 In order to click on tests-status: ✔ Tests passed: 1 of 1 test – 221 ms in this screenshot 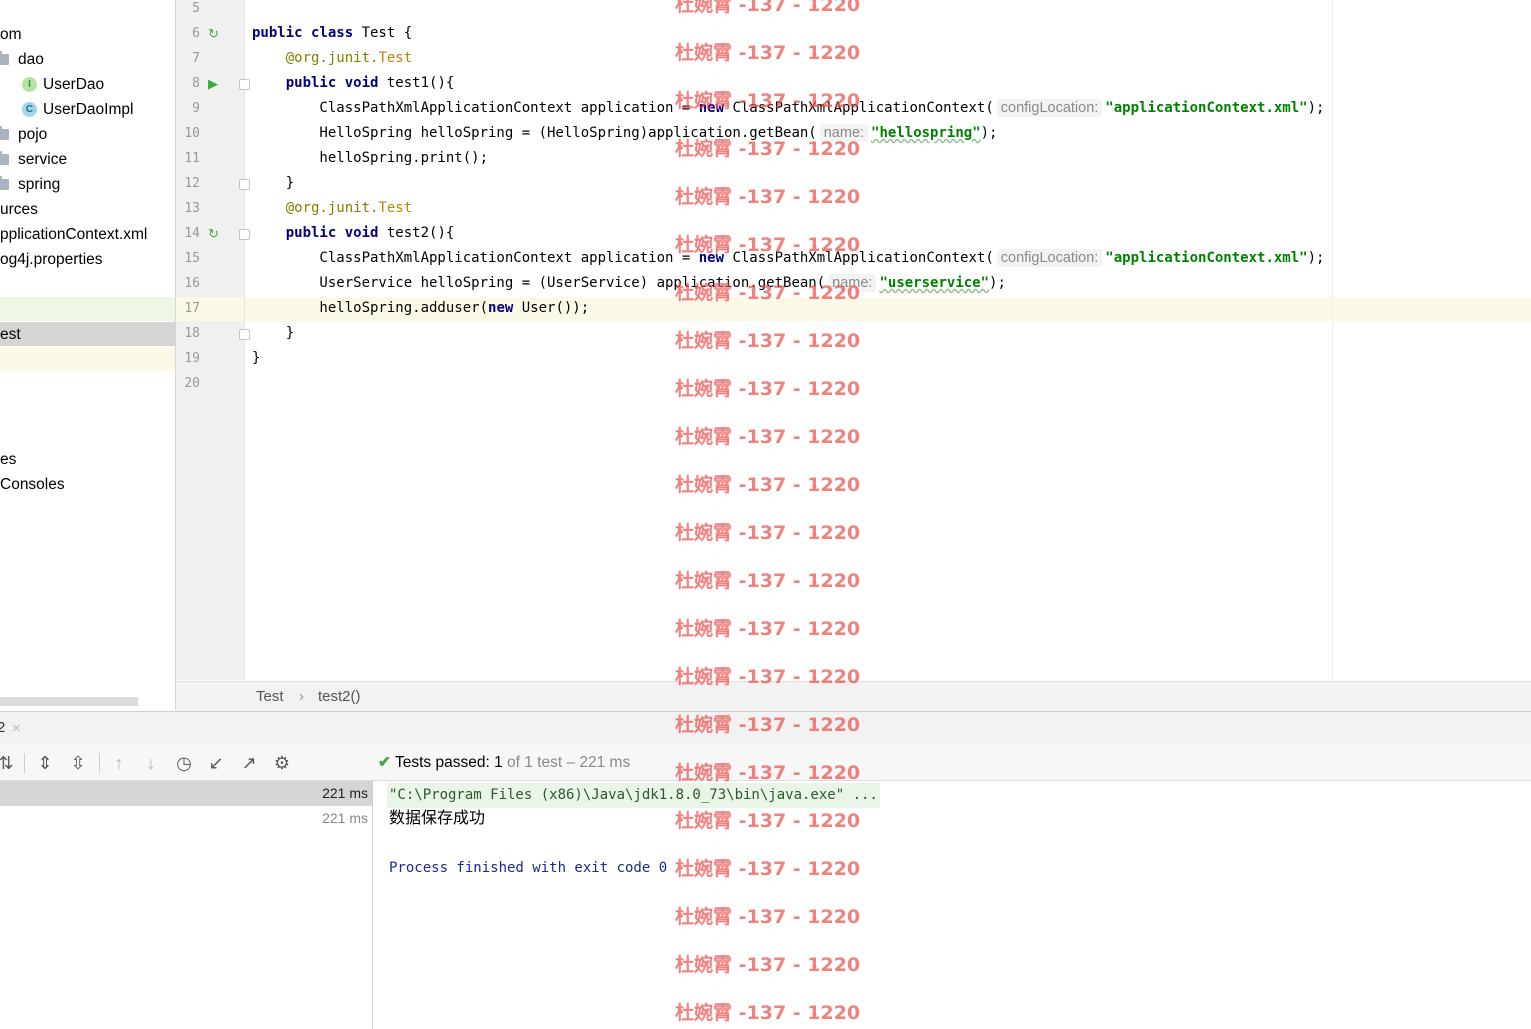, I will do `click(504, 762)`.